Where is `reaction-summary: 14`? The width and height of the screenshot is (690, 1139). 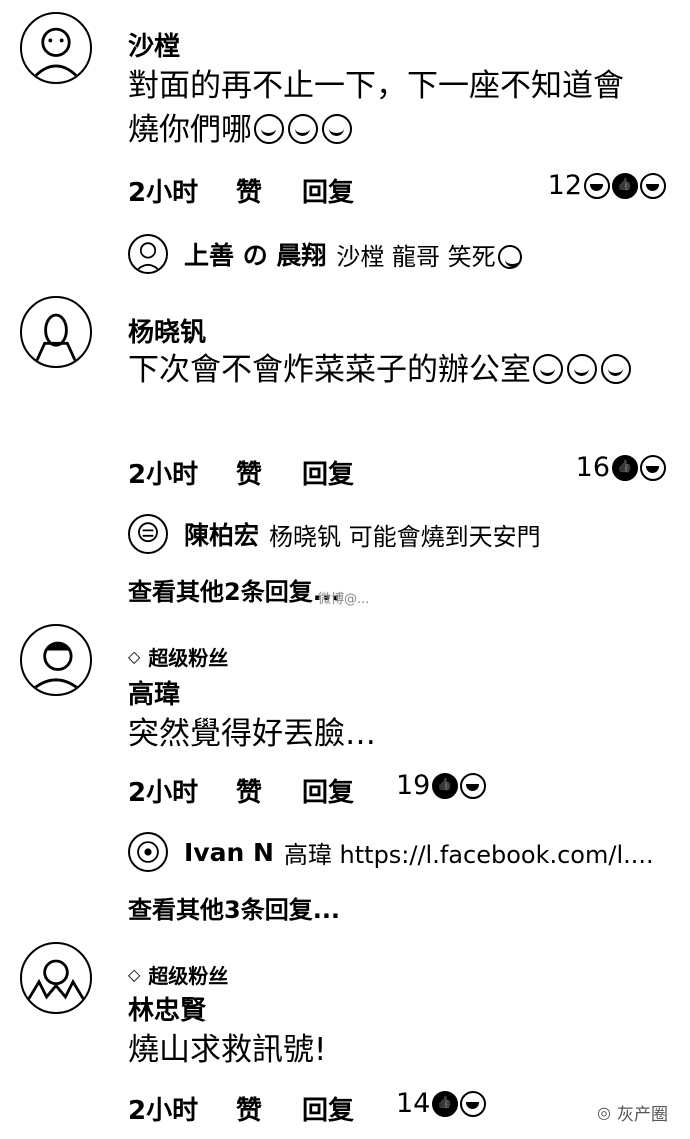 reaction-summary: 14 is located at coordinates (441, 1103).